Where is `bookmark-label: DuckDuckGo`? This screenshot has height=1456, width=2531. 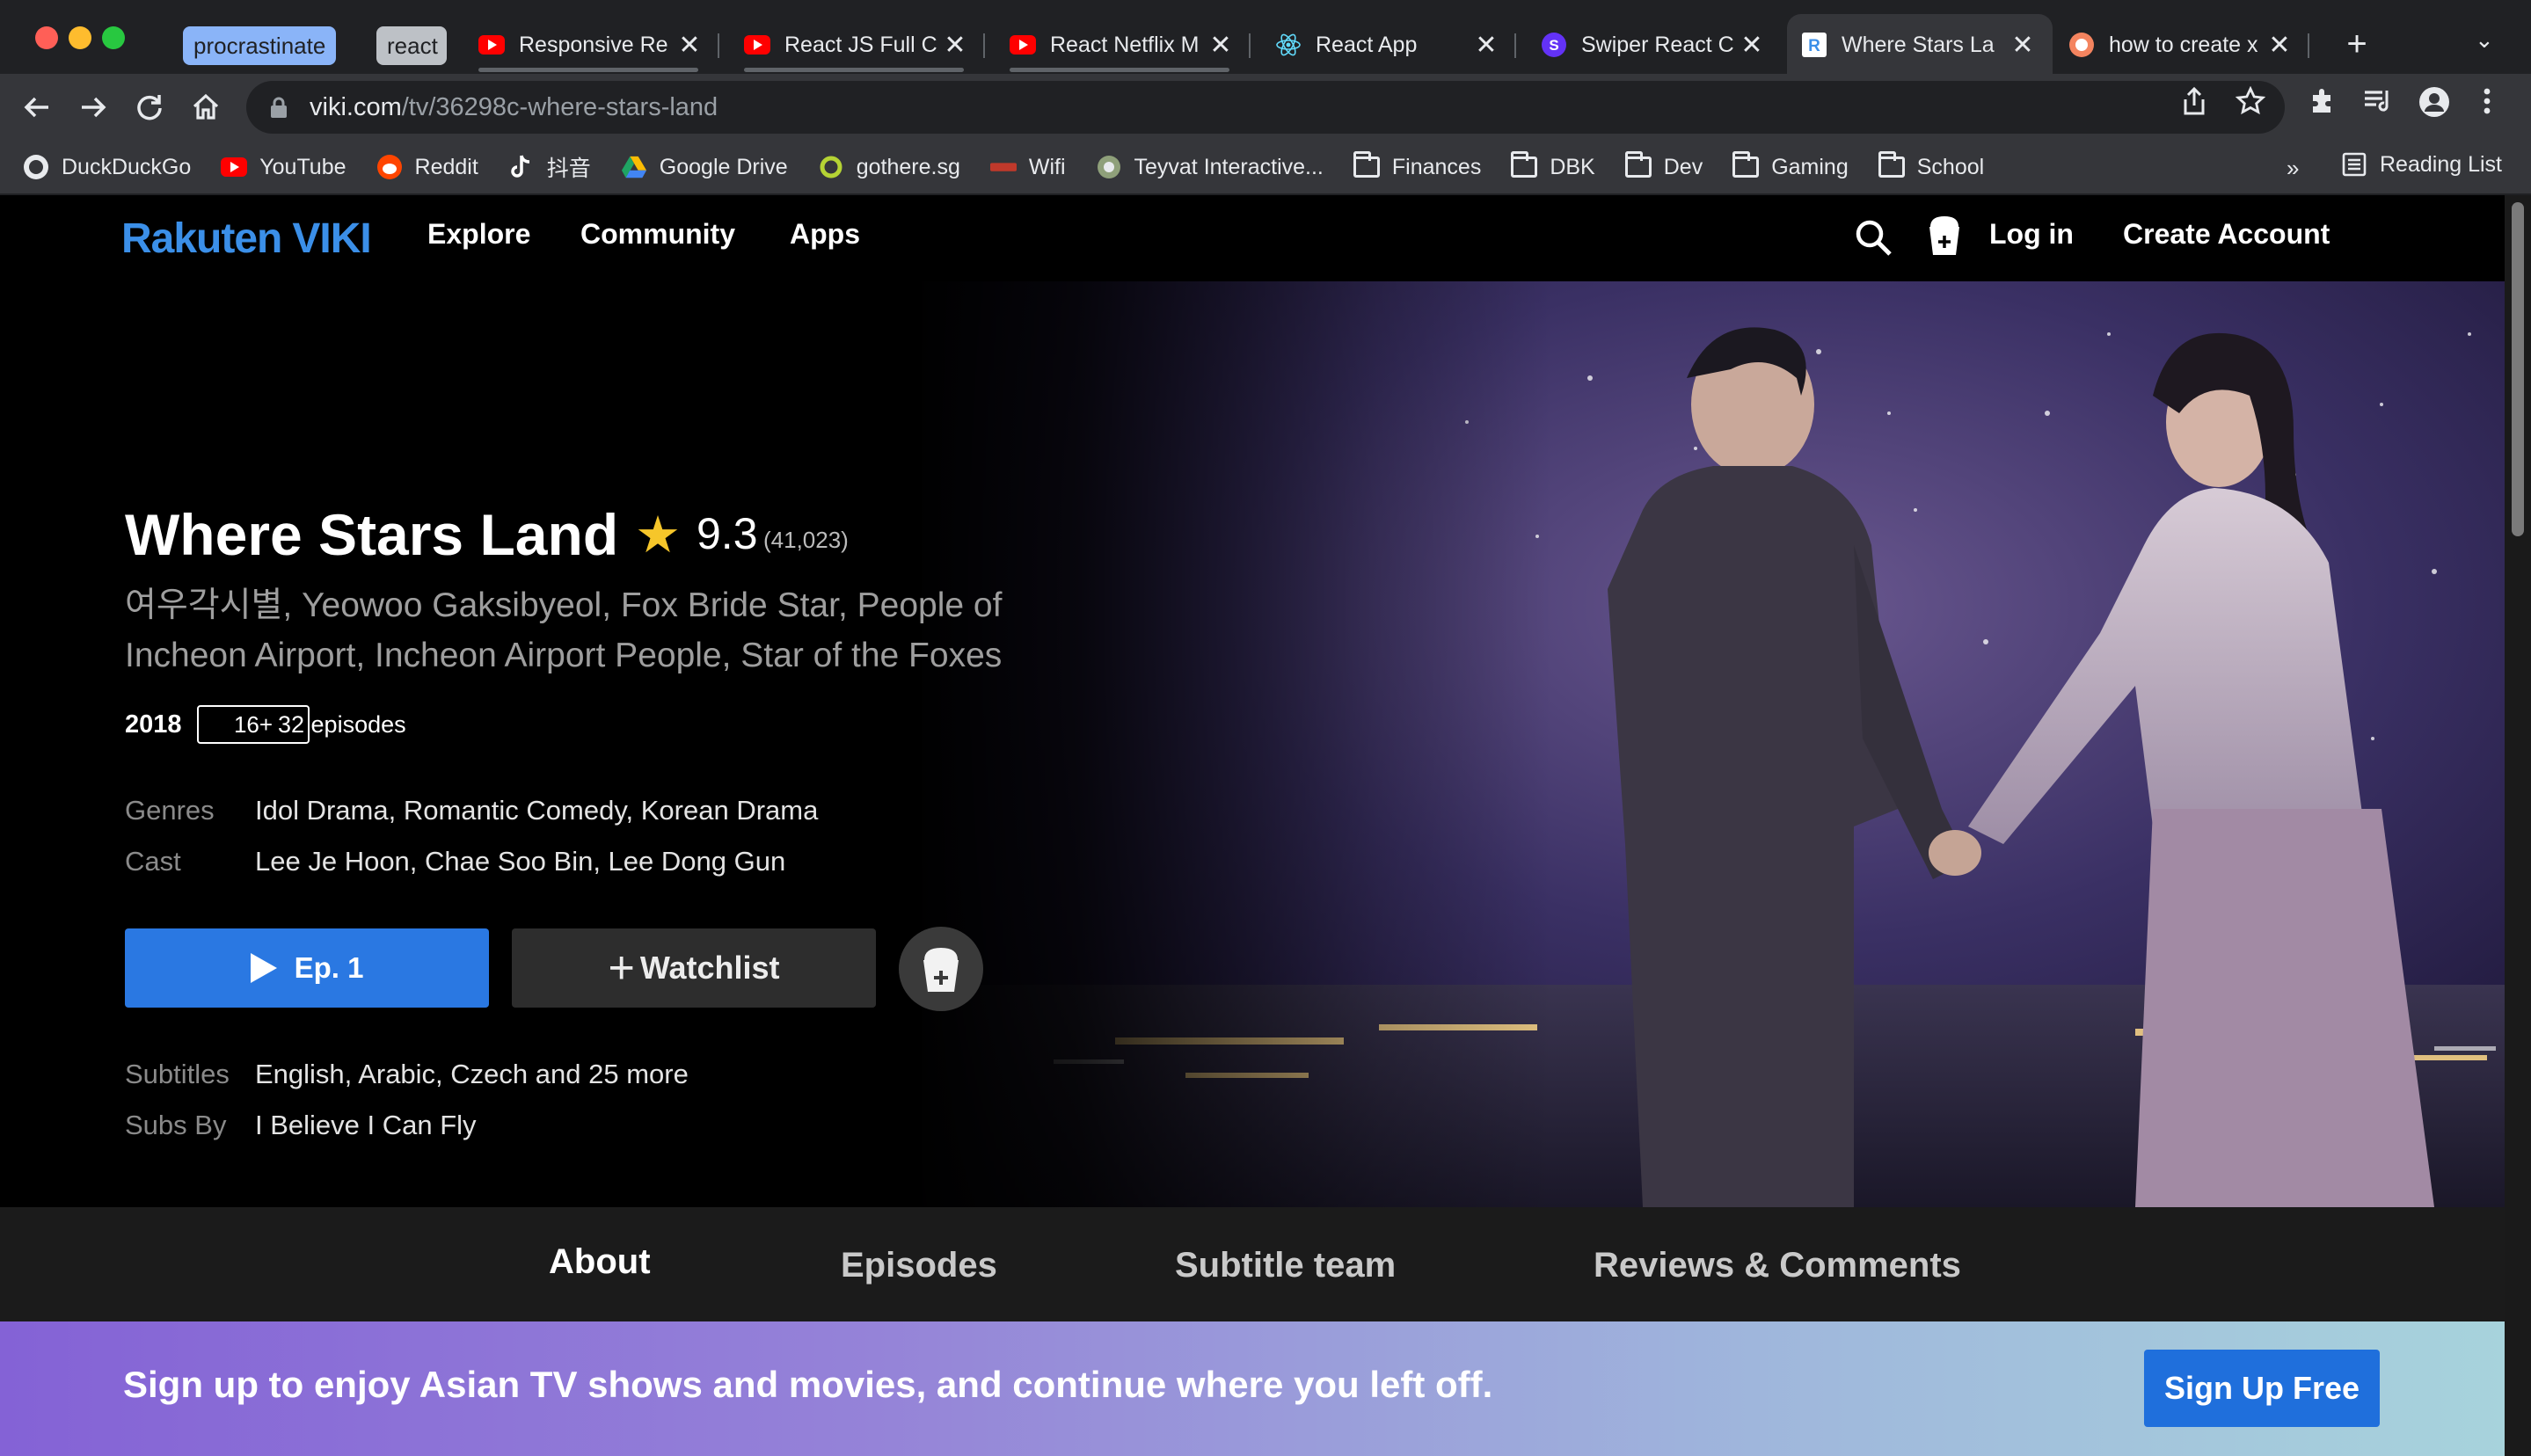
bookmark-label: DuckDuckGo is located at coordinates (127, 166).